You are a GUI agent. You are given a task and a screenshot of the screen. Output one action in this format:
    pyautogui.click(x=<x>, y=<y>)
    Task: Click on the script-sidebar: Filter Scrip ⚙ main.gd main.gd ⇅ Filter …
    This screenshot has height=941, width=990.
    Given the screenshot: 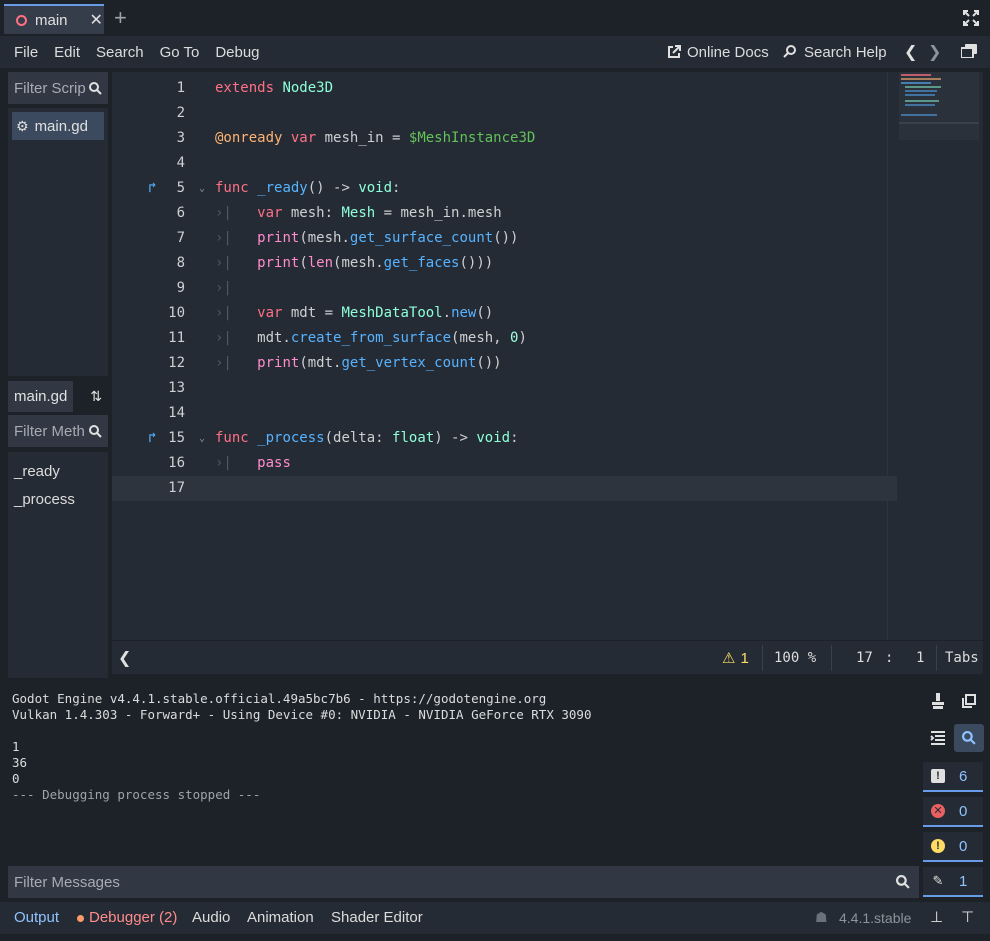 What is the action you would take?
    pyautogui.click(x=58, y=376)
    